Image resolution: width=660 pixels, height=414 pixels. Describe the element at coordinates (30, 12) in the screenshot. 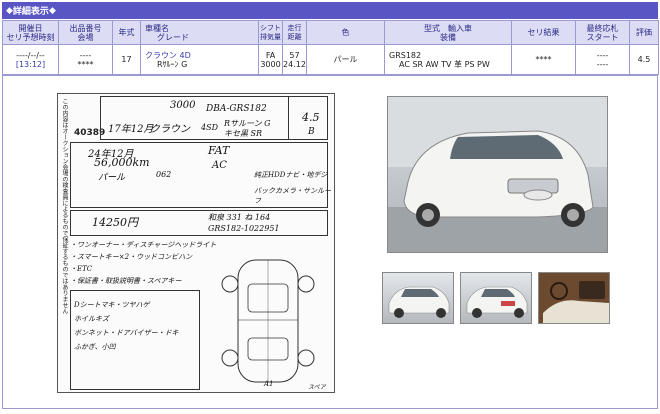

I see `detail-title: 詳細表示` at that location.